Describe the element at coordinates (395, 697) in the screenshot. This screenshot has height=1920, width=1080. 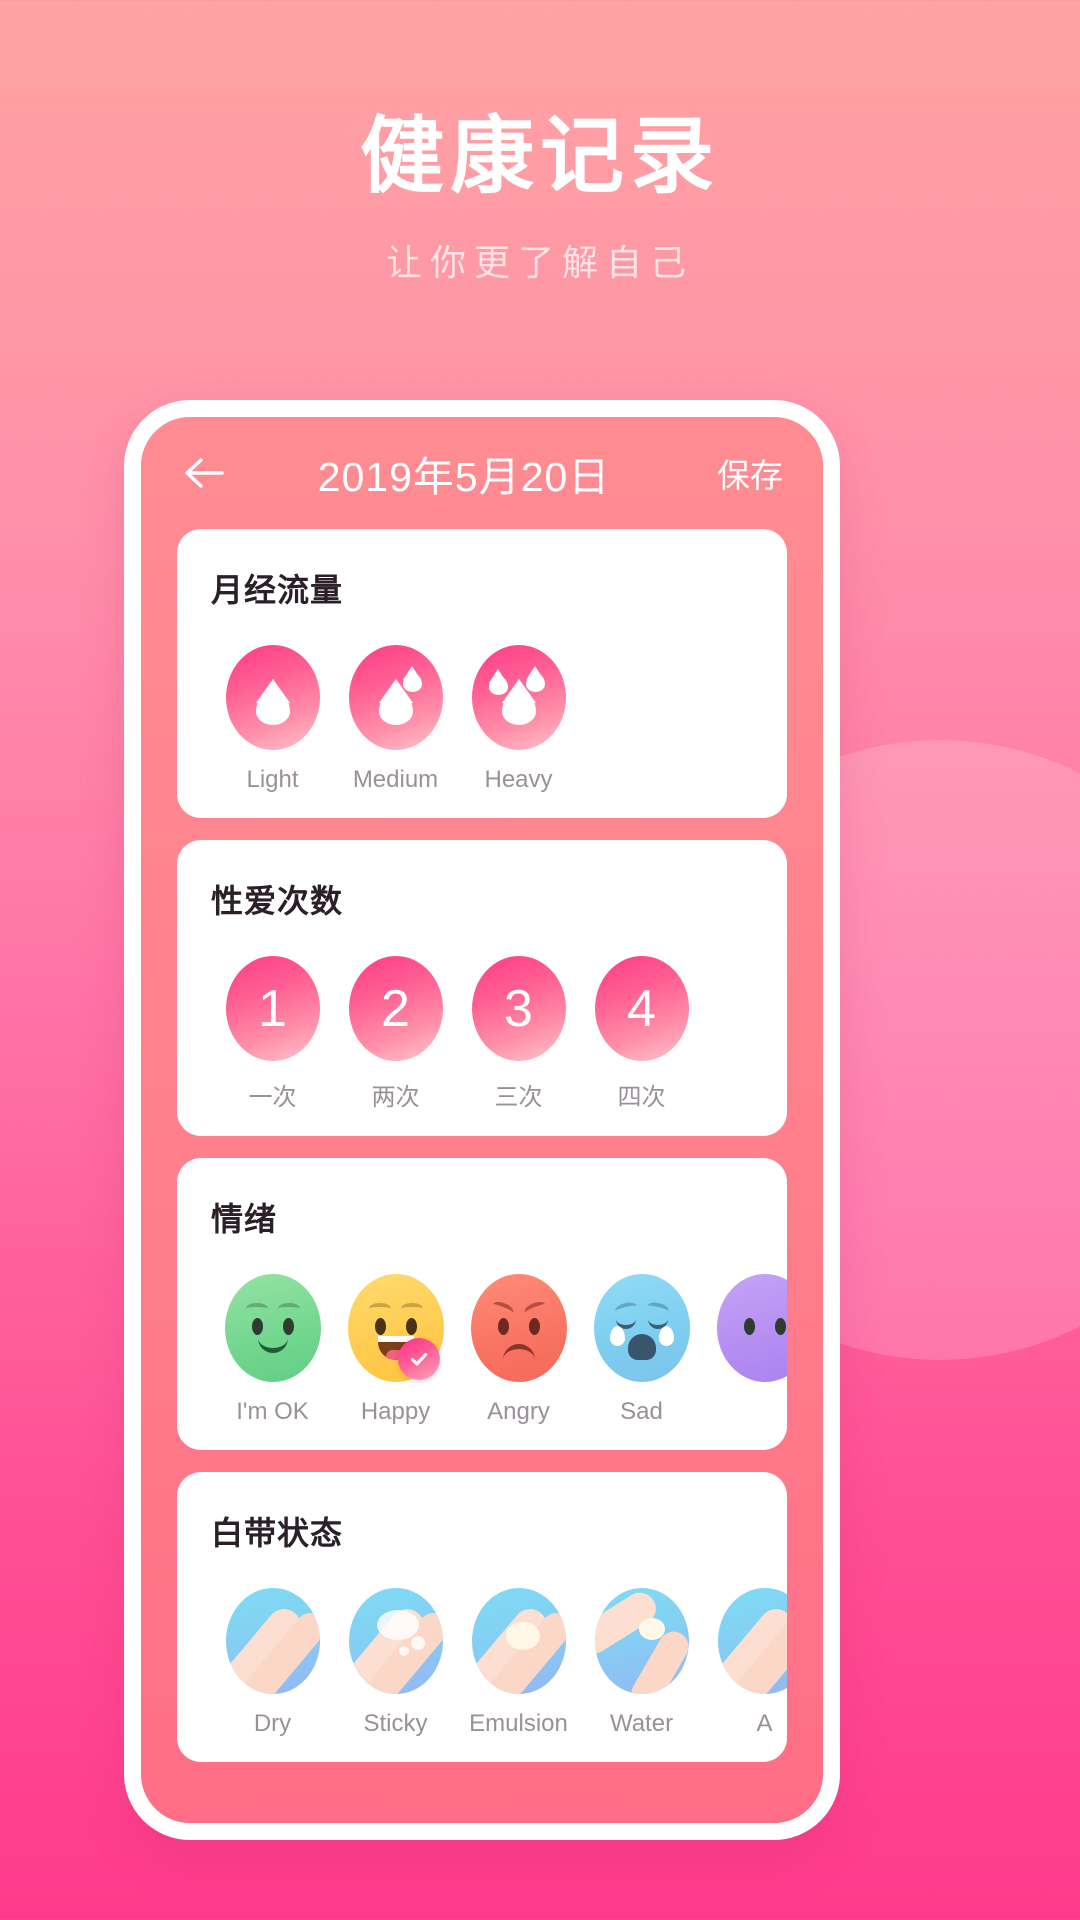
I see `drop-2-icon` at that location.